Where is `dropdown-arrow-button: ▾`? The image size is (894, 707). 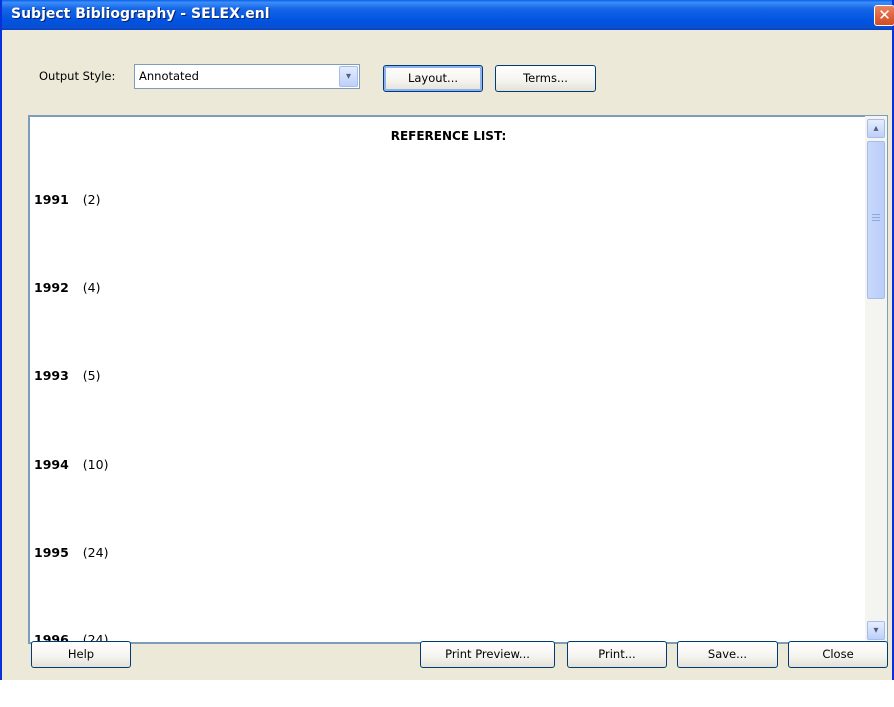 dropdown-arrow-button: ▾ is located at coordinates (348, 76).